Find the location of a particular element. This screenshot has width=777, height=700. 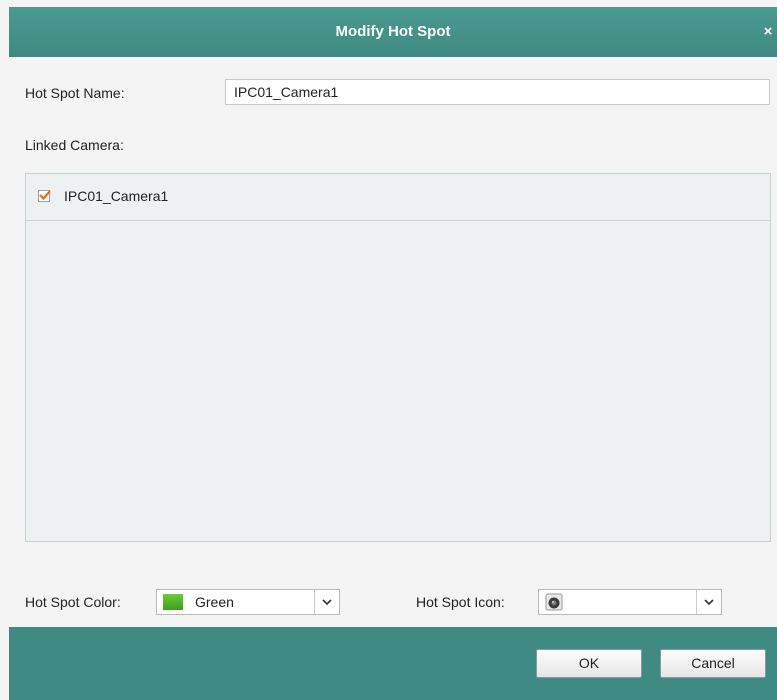

dialog-titlebar: Modify Hot Spot × is located at coordinates (393, 32).